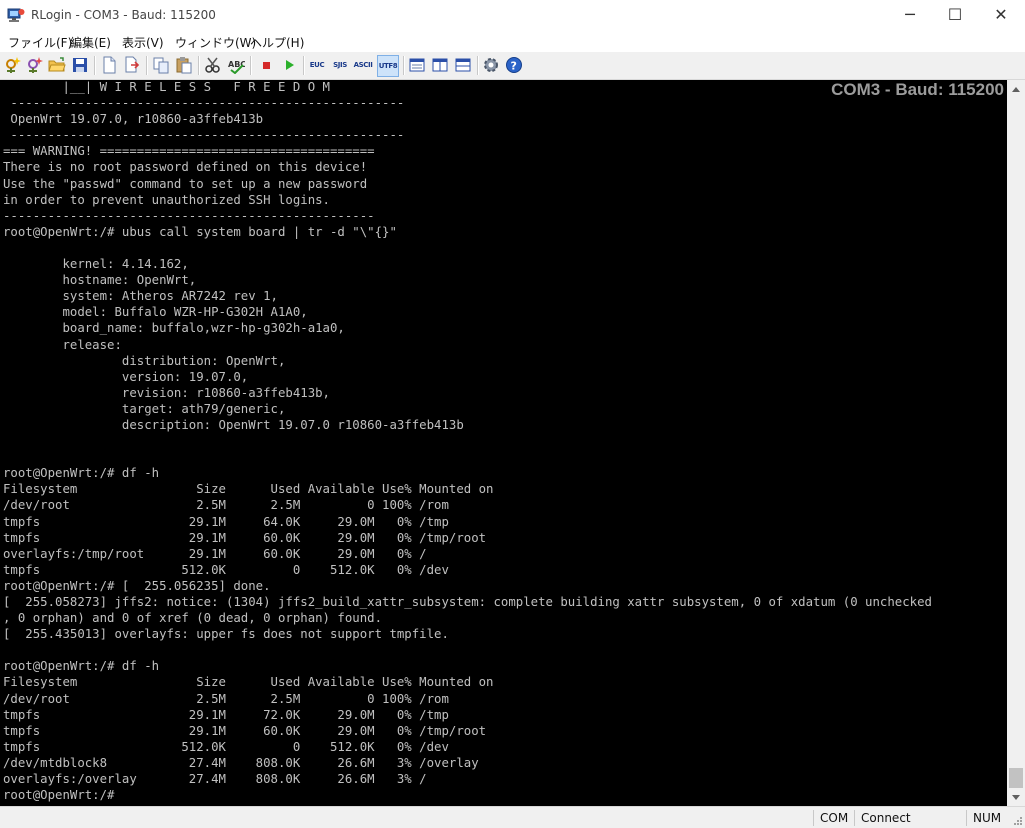 The height and width of the screenshot is (828, 1025). What do you see at coordinates (166, 392) in the screenshot?
I see `terminal-line: revision: r10860-a3ffeb413b,` at bounding box center [166, 392].